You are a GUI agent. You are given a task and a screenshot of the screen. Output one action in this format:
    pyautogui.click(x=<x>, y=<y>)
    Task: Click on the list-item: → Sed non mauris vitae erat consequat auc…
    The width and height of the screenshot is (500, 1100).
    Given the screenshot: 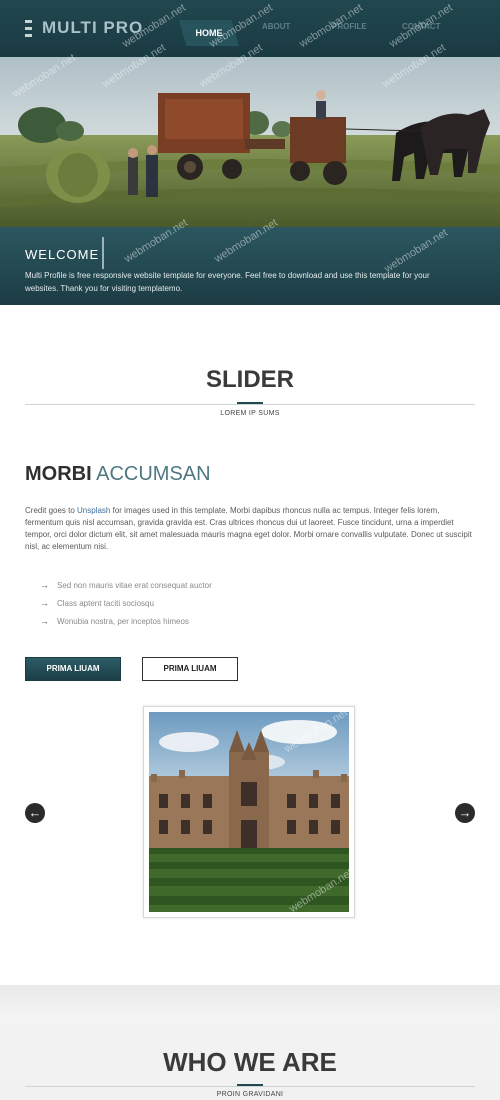 What is the action you would take?
    pyautogui.click(x=126, y=585)
    